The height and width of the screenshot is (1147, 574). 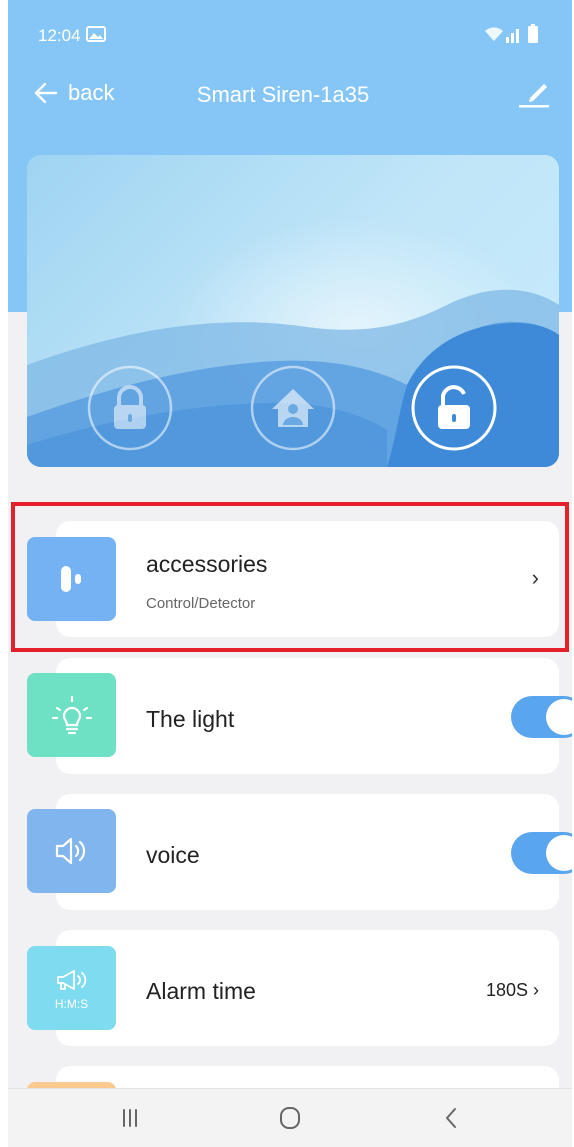 I want to click on voice-tile, so click(x=71, y=851).